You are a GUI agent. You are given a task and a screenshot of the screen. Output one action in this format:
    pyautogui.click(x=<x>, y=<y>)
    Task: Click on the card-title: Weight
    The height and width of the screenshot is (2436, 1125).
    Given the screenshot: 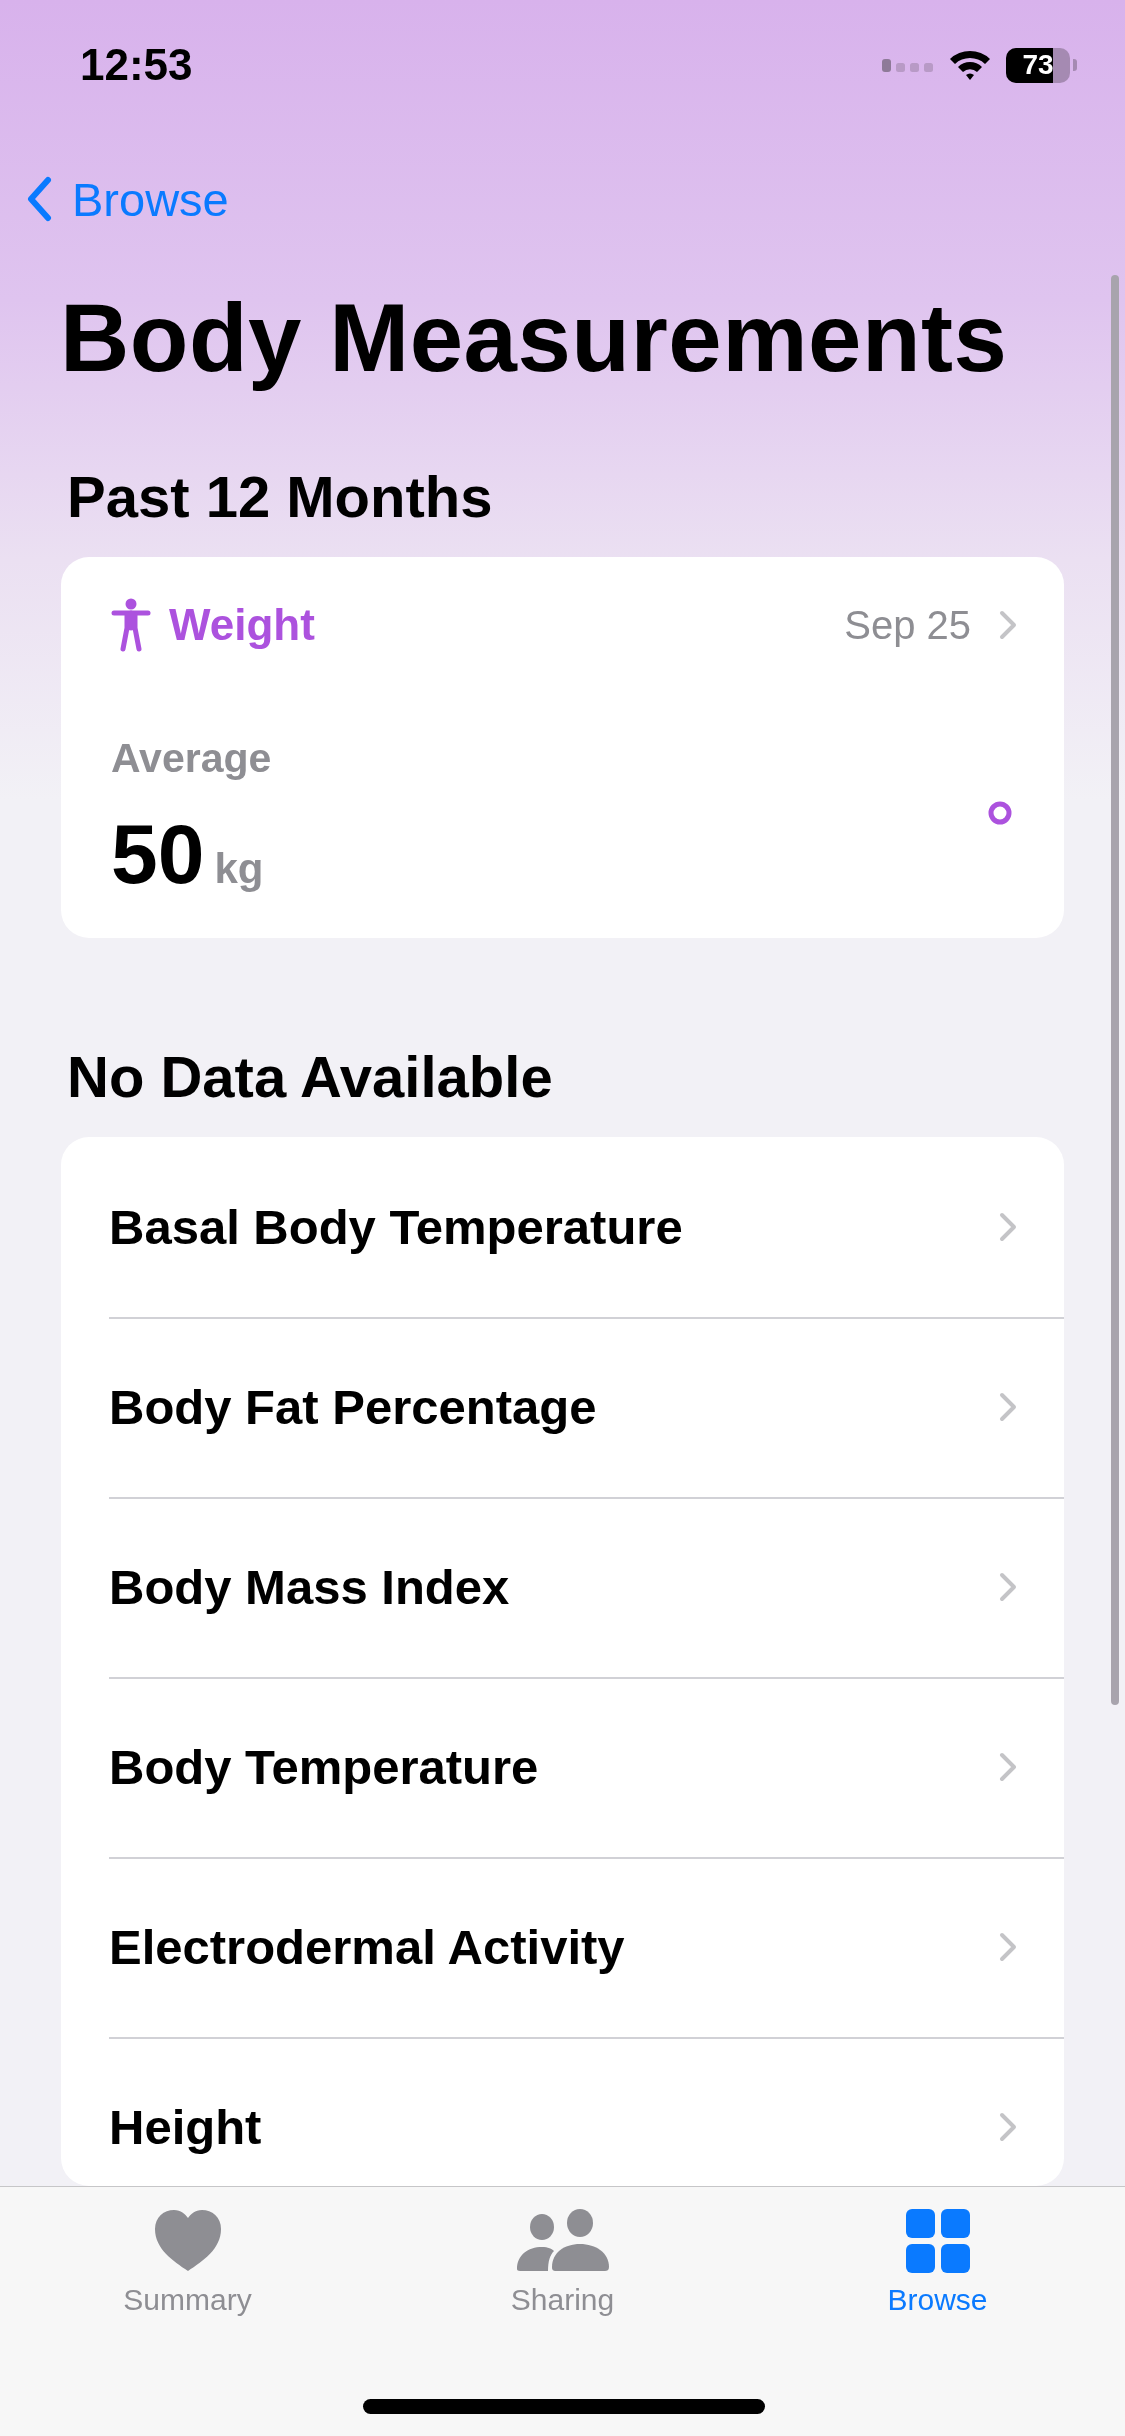 What is the action you would take?
    pyautogui.click(x=242, y=625)
    